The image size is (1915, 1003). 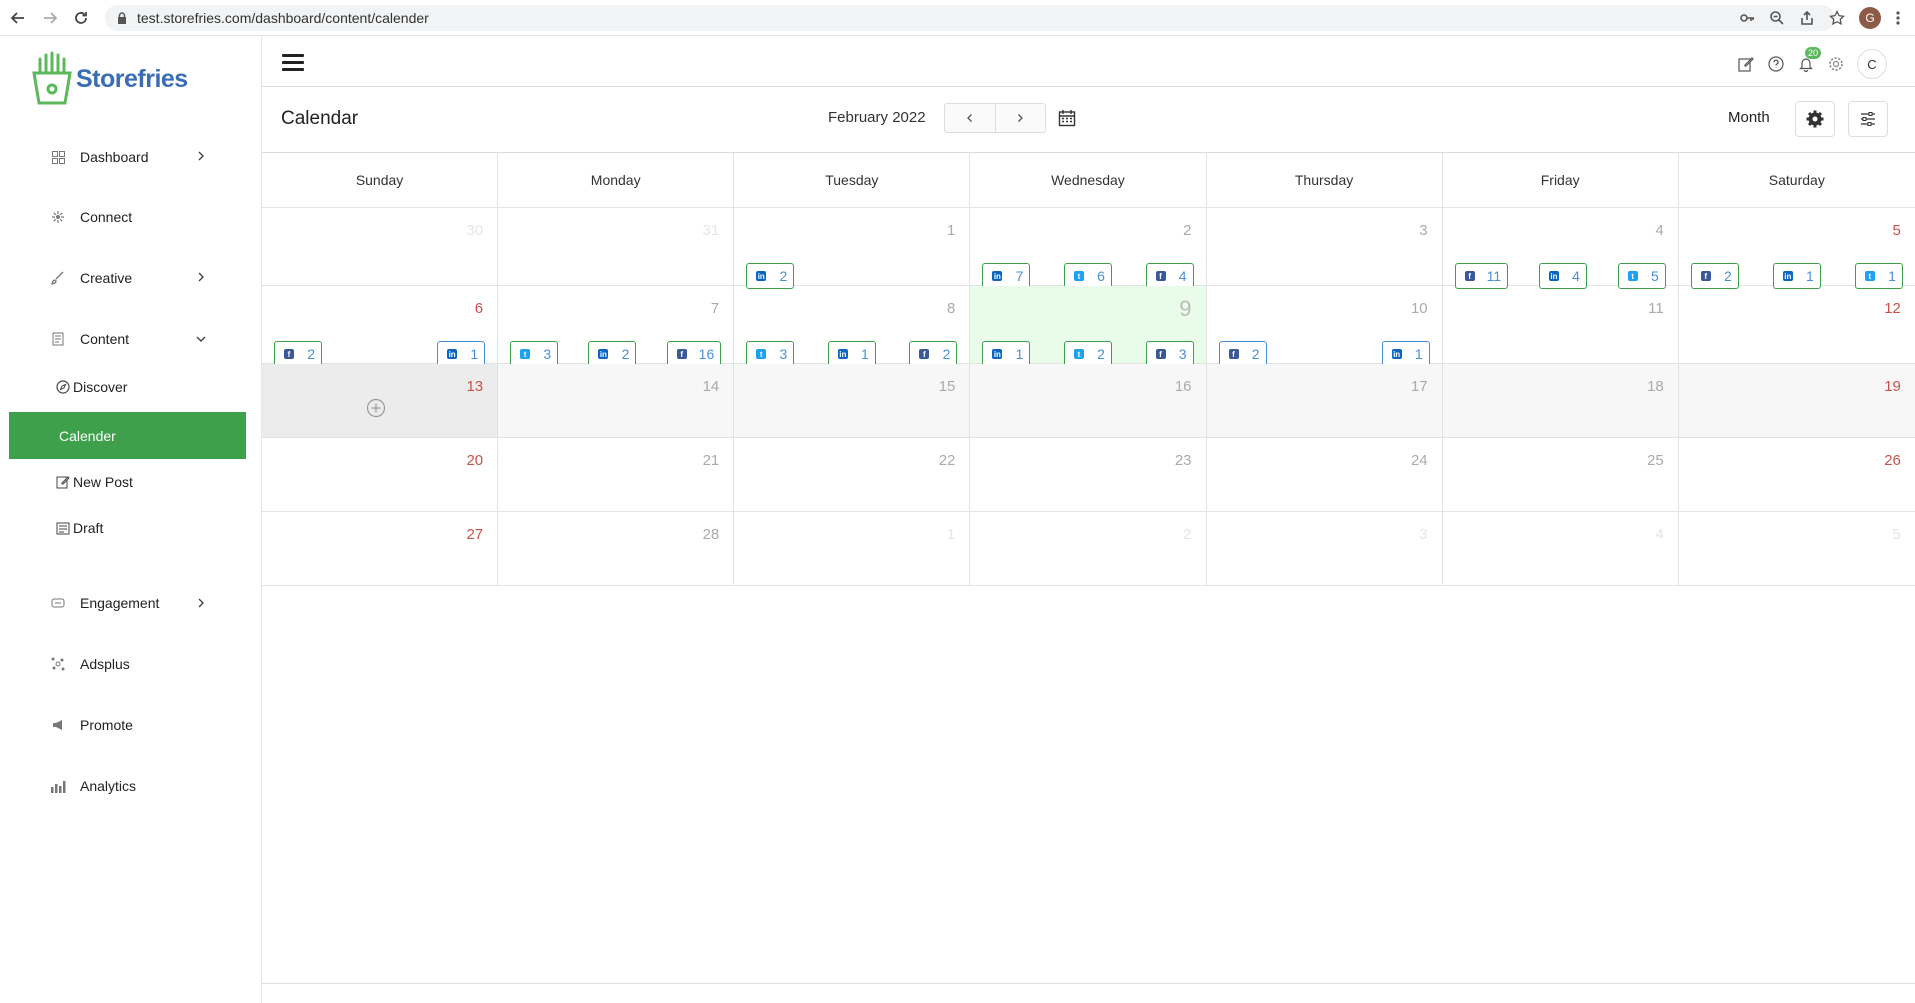 I want to click on calendar-day-cell: 10 f 2 in 1, so click(x=1325, y=326).